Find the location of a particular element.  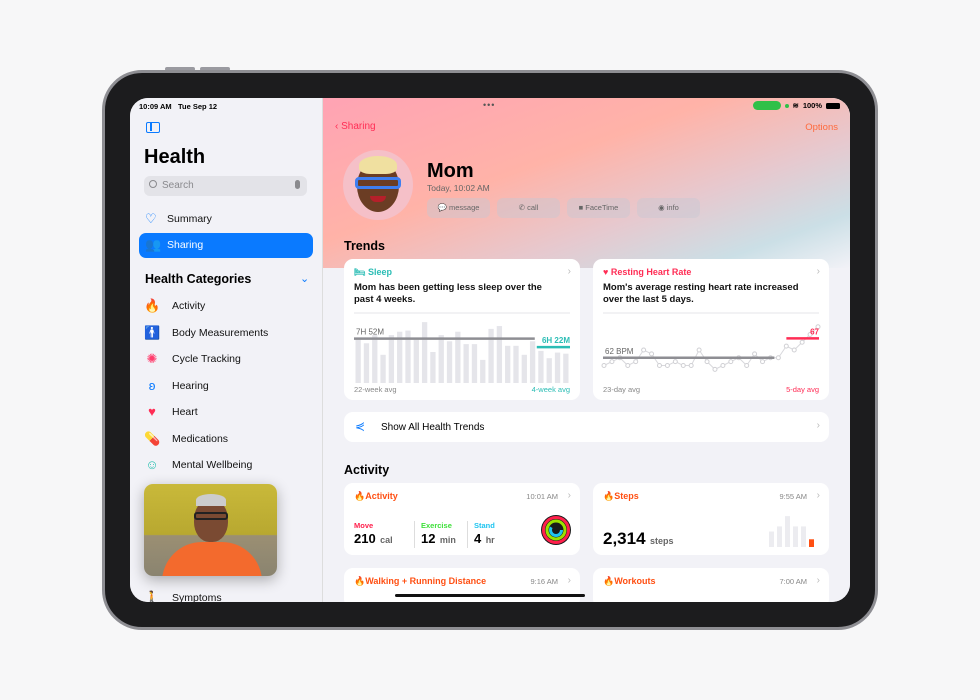

sleep-chart: 7H 52M 6H 22M is located at coordinates (462, 347).